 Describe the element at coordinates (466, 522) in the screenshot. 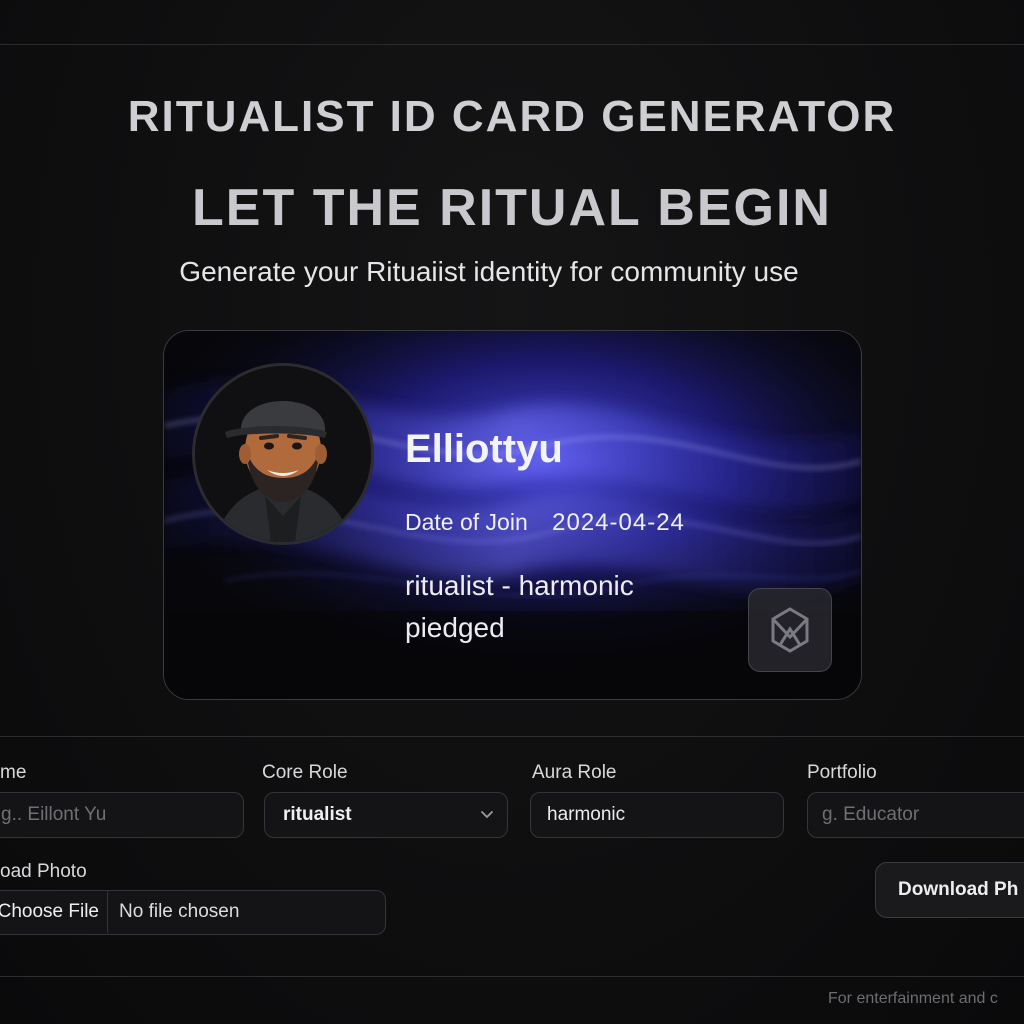

I see `join-date-label: Date of Join` at that location.